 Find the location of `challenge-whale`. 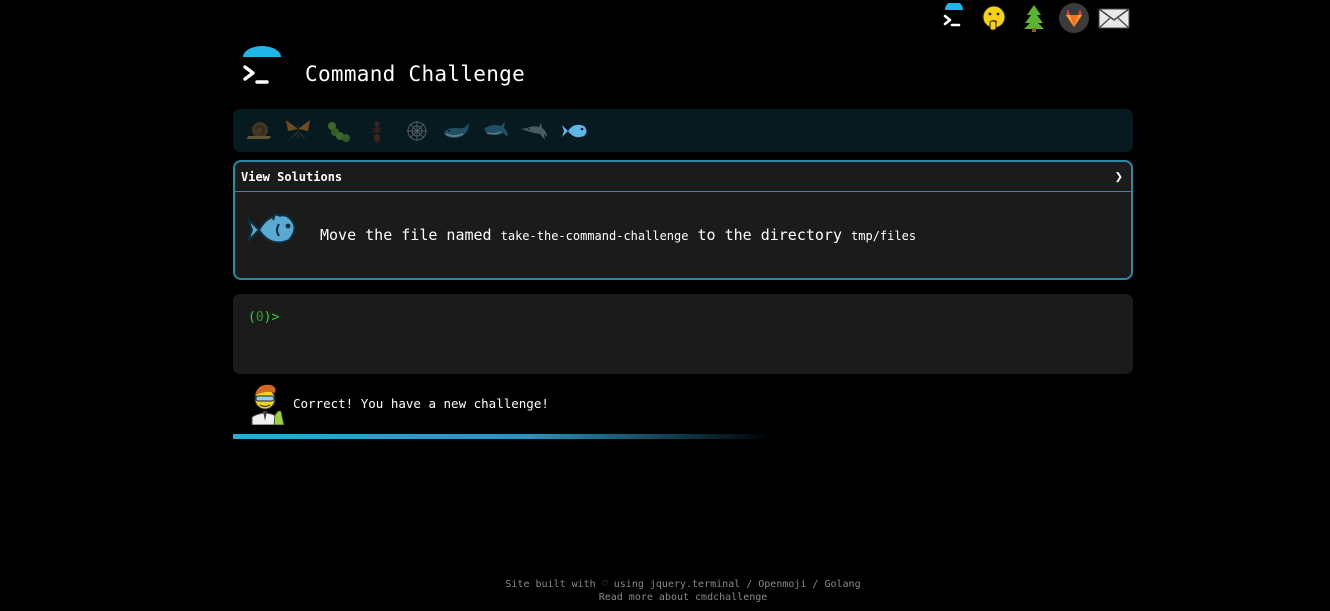

challenge-whale is located at coordinates (457, 131).